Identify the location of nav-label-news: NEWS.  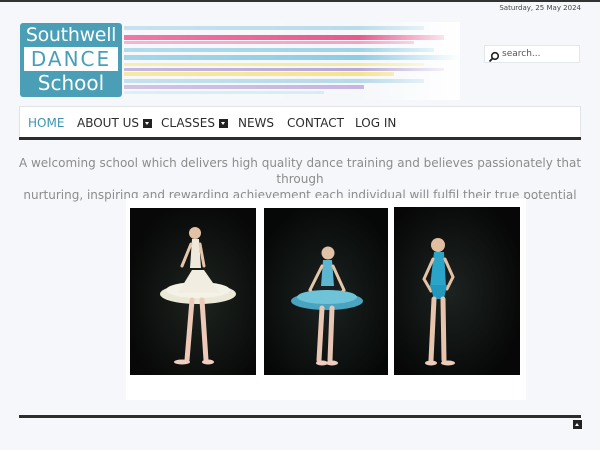
(256, 123).